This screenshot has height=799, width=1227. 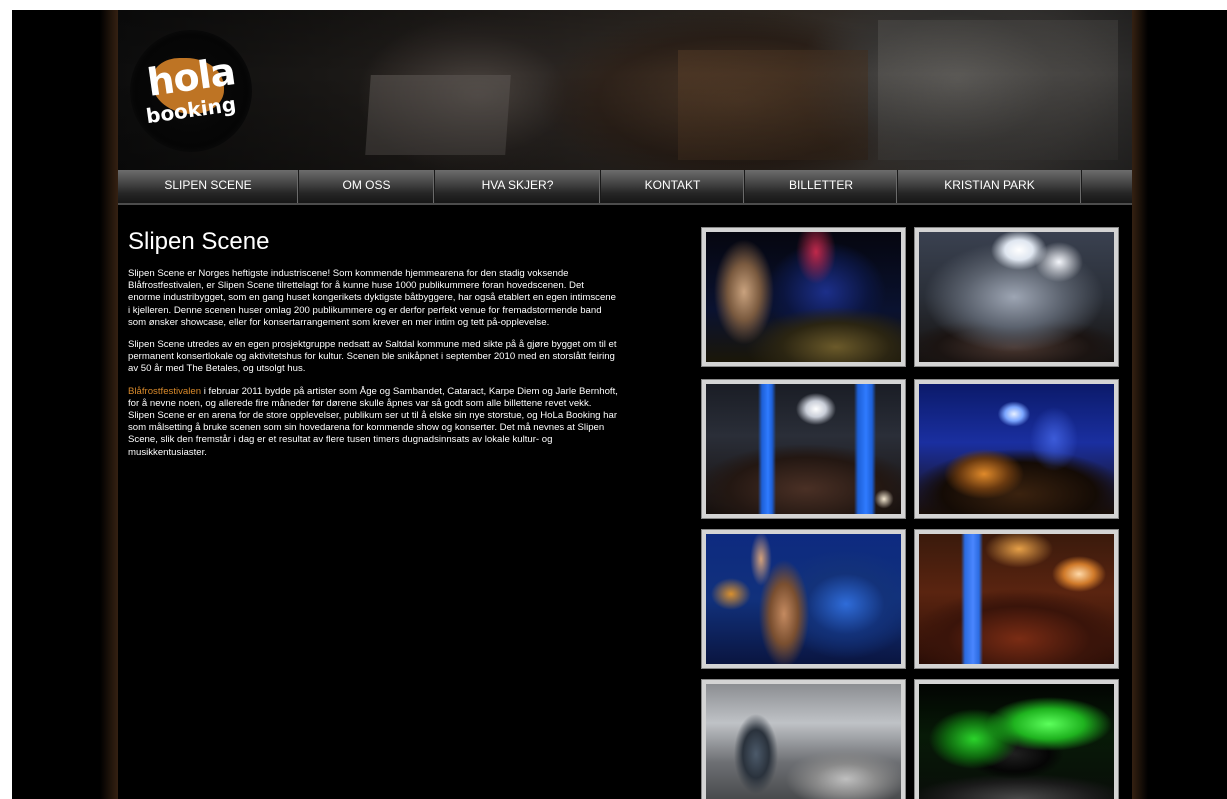 I want to click on gallery-photo-singer-on-stage, so click(x=803, y=297).